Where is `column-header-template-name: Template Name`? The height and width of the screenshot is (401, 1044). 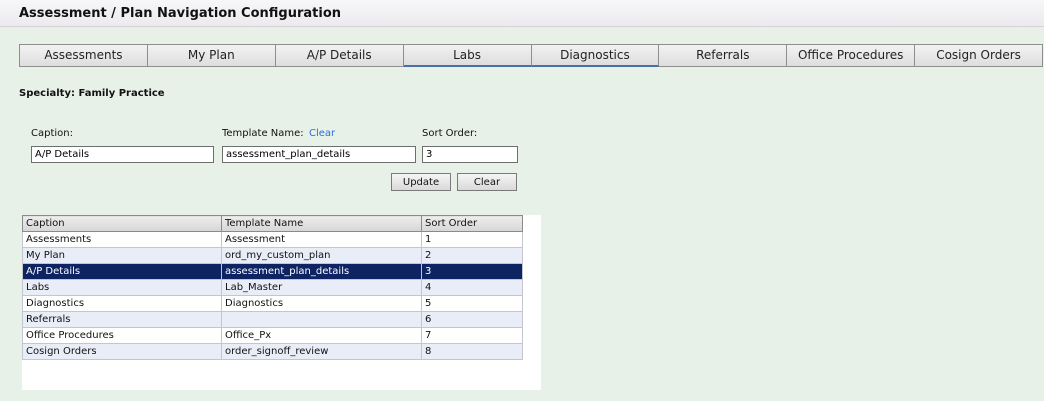
column-header-template-name: Template Name is located at coordinates (321, 223).